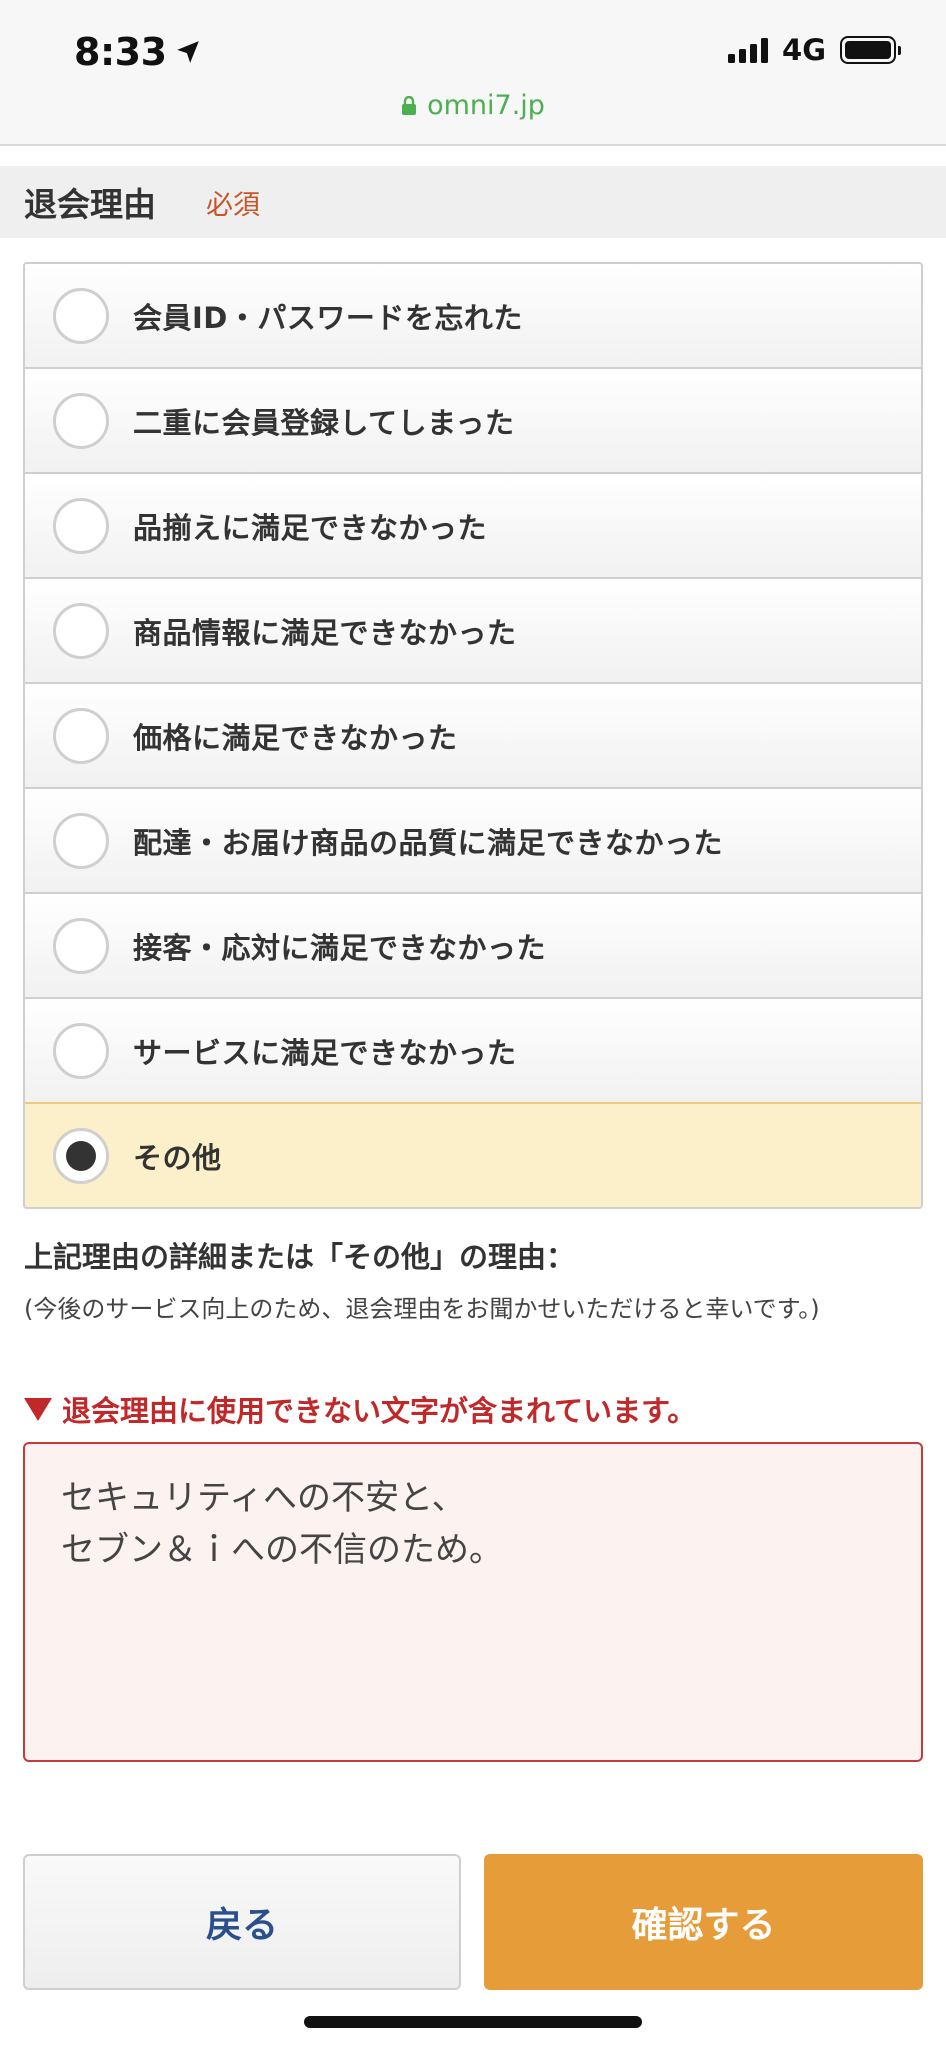 Image resolution: width=946 pixels, height=2048 pixels. I want to click on reason-option: 二重に会員登録してしまった, so click(473, 421).